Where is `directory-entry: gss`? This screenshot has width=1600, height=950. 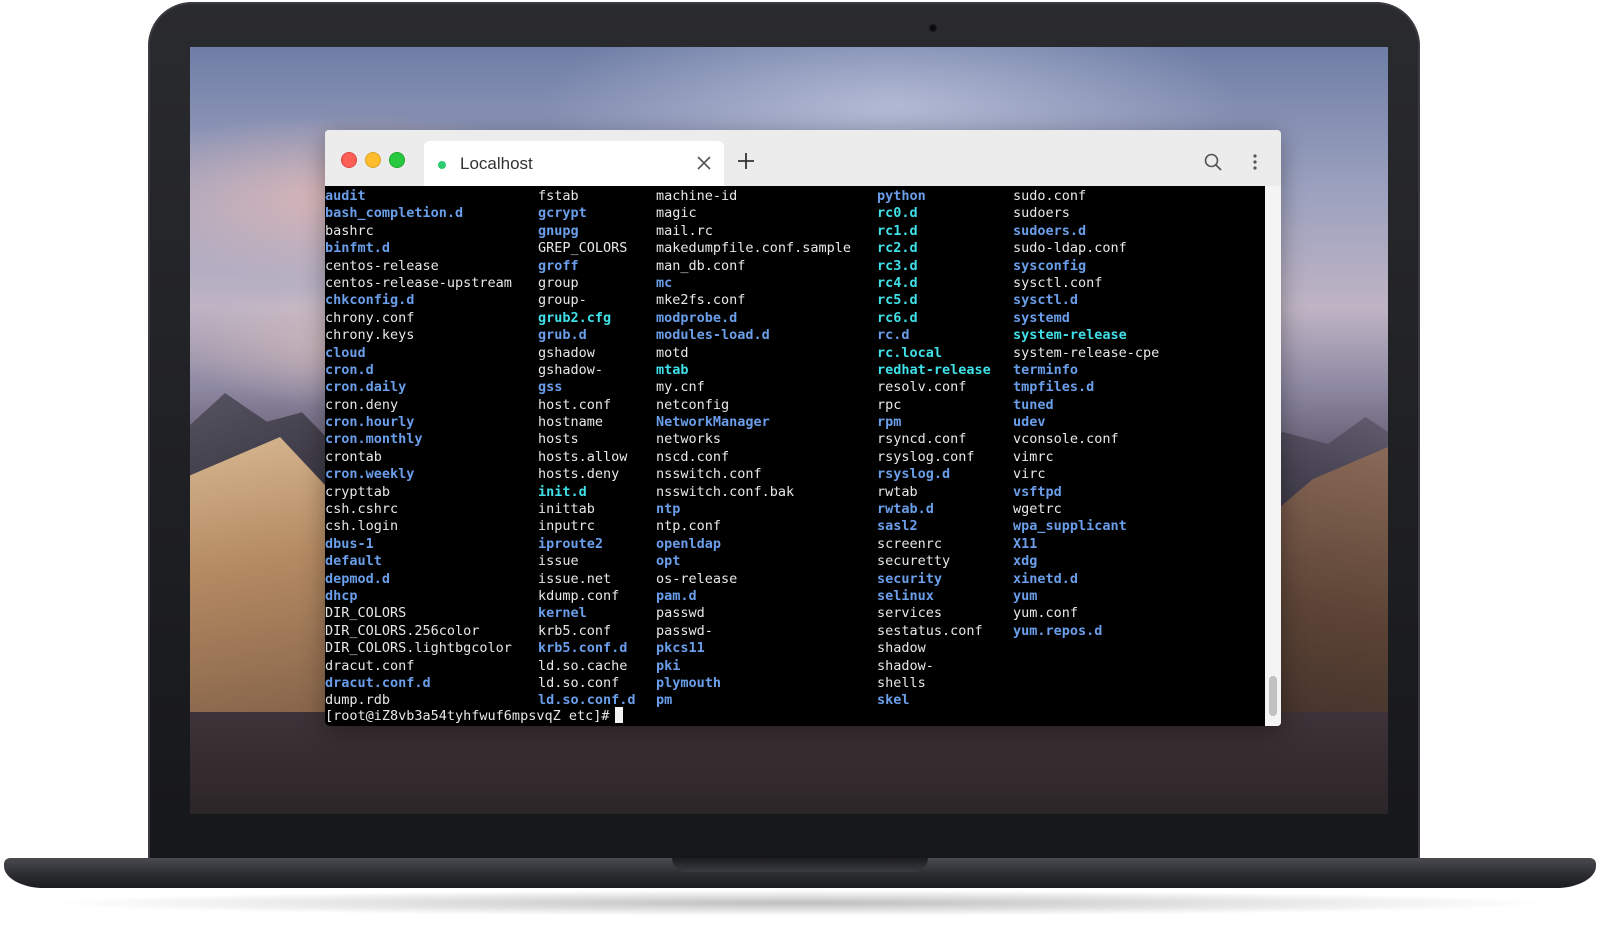 directory-entry: gss is located at coordinates (550, 387).